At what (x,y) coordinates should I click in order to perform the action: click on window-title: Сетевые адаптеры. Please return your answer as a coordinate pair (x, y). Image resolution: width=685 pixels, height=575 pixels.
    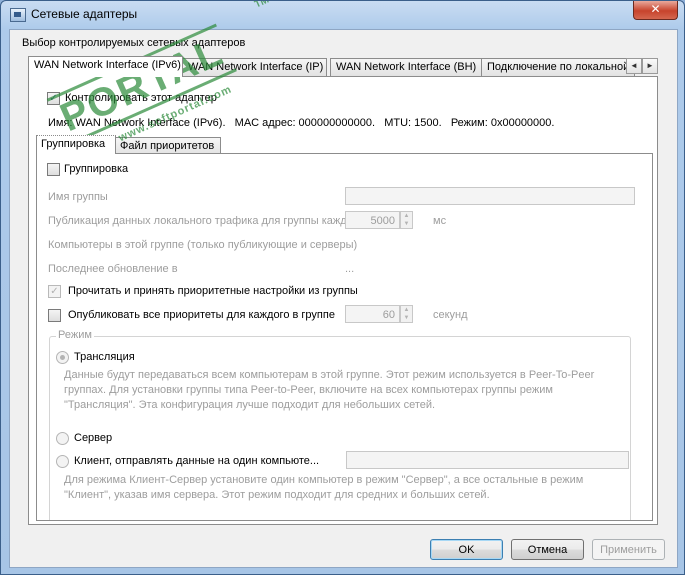
    Looking at the image, I should click on (84, 14).